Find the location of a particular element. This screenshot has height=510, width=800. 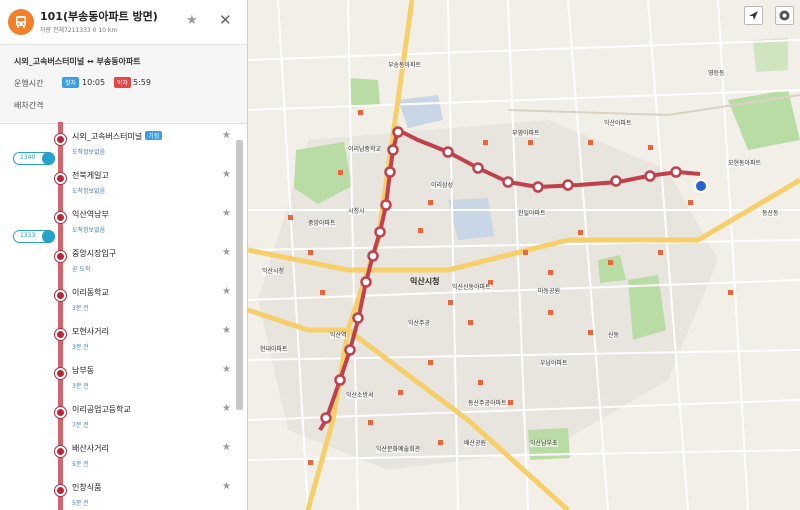

stop-name: 모현사거리 is located at coordinates (90, 331).